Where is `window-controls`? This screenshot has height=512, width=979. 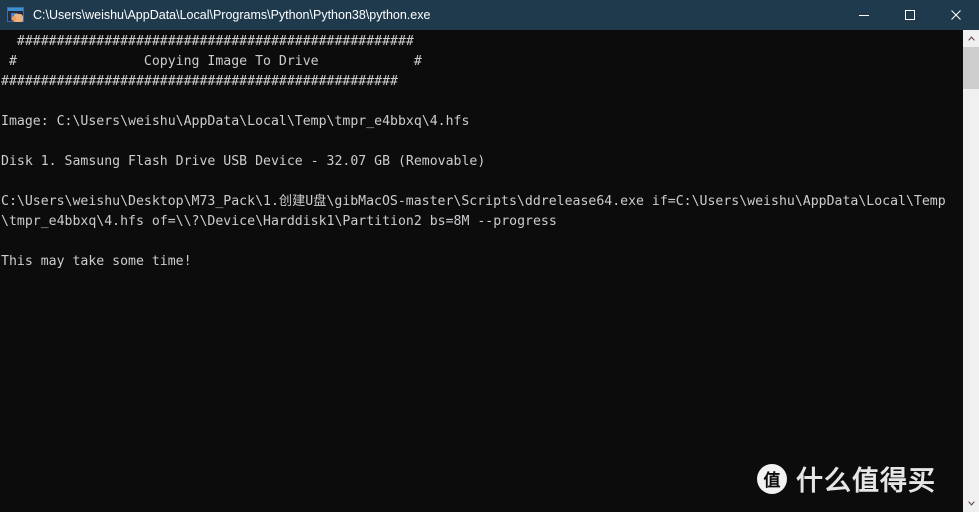 window-controls is located at coordinates (910, 15).